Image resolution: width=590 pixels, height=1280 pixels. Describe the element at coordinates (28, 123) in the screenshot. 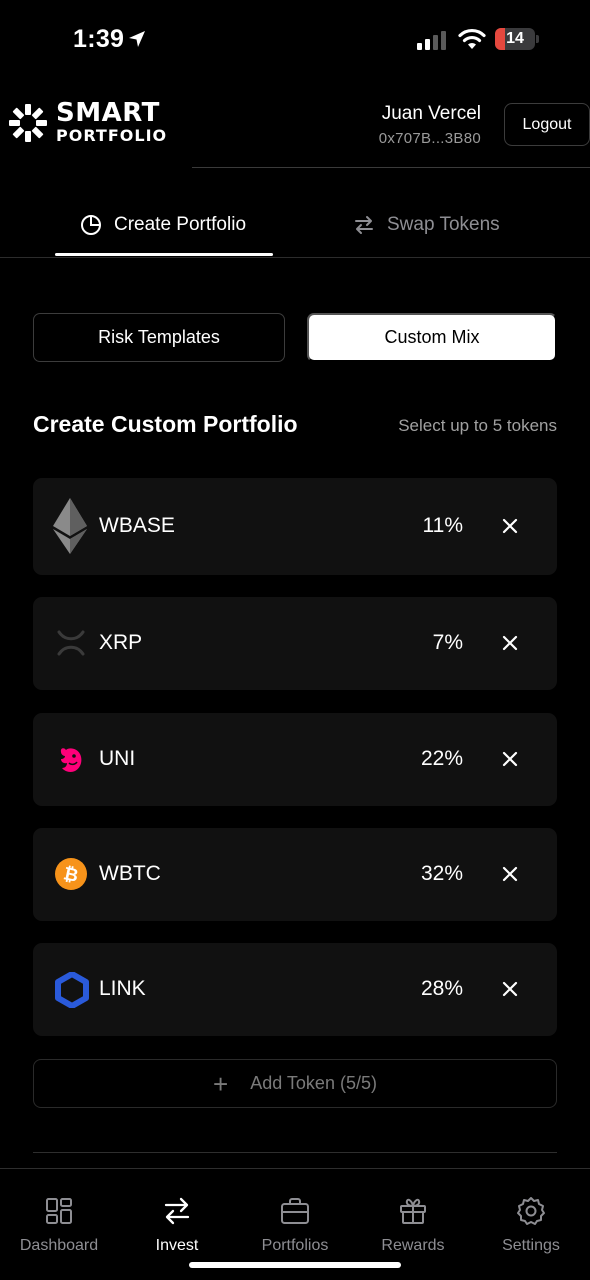

I see `logo-icon` at that location.